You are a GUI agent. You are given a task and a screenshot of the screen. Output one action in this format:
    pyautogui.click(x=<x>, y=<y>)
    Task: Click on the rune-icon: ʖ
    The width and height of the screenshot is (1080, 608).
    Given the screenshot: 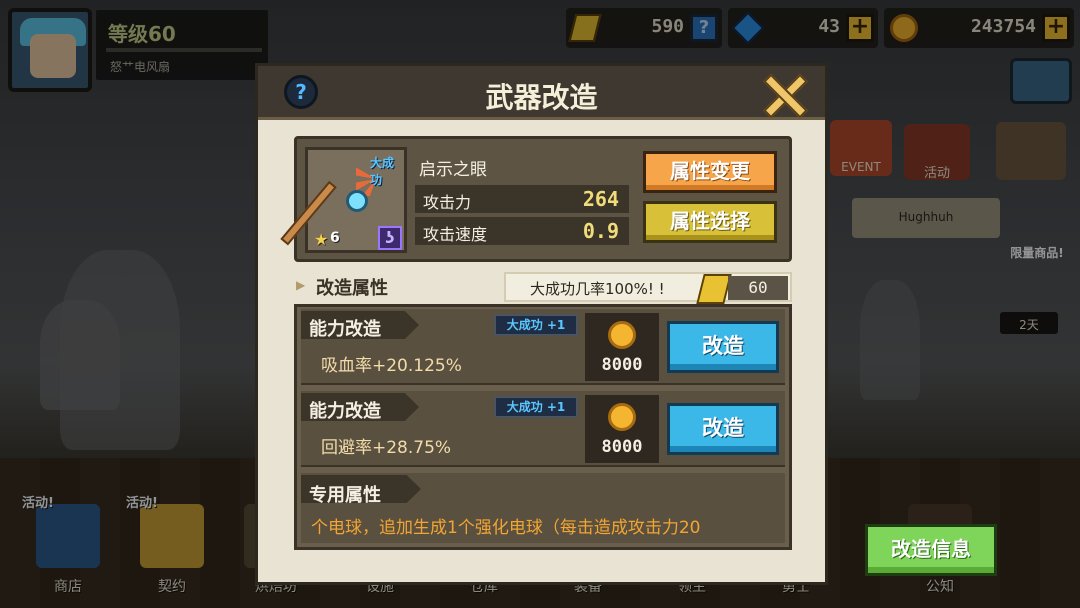 What is the action you would take?
    pyautogui.click(x=390, y=238)
    